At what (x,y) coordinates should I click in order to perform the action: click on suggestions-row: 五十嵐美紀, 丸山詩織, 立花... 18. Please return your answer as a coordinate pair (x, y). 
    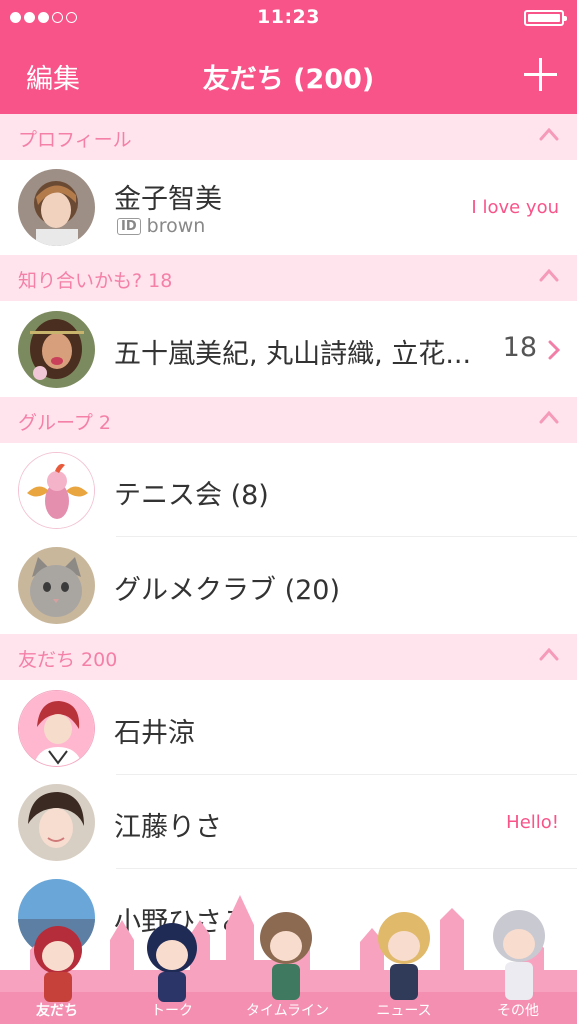
    Looking at the image, I should click on (288, 349).